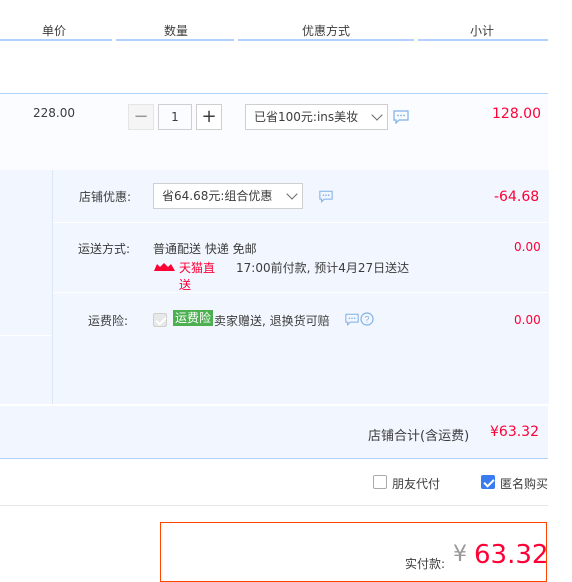 The height and width of the screenshot is (582, 572). Describe the element at coordinates (217, 196) in the screenshot. I see `shop-discount-value: 省64.68元:组合优惠` at that location.